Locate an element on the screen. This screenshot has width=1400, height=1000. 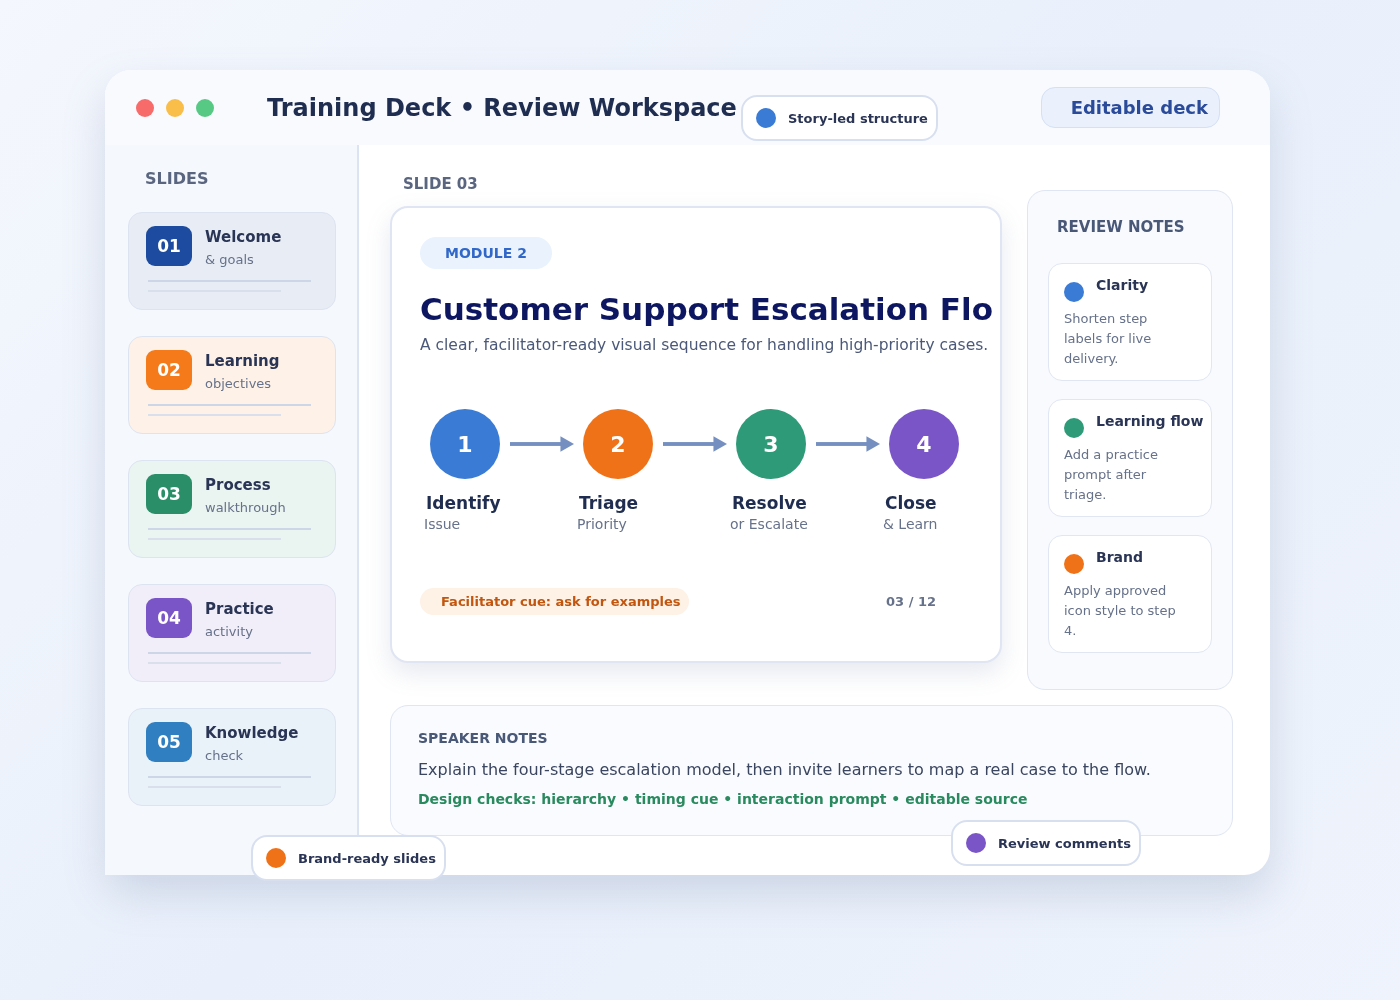
slide-thumbnail: 03 Process walkthrough is located at coordinates (232, 509).